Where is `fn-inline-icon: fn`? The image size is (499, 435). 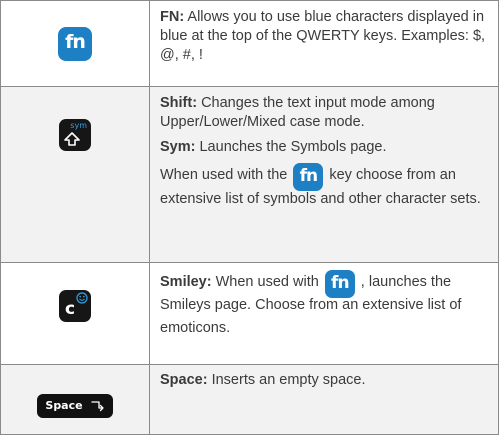 fn-inline-icon: fn is located at coordinates (308, 177).